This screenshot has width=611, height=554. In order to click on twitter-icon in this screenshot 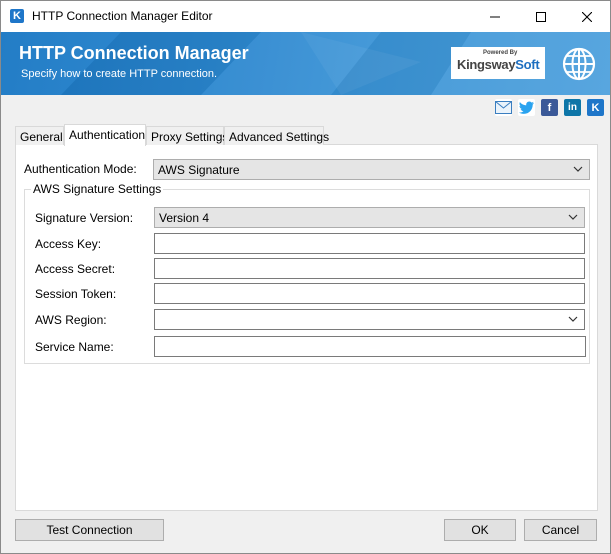, I will do `click(526, 107)`.